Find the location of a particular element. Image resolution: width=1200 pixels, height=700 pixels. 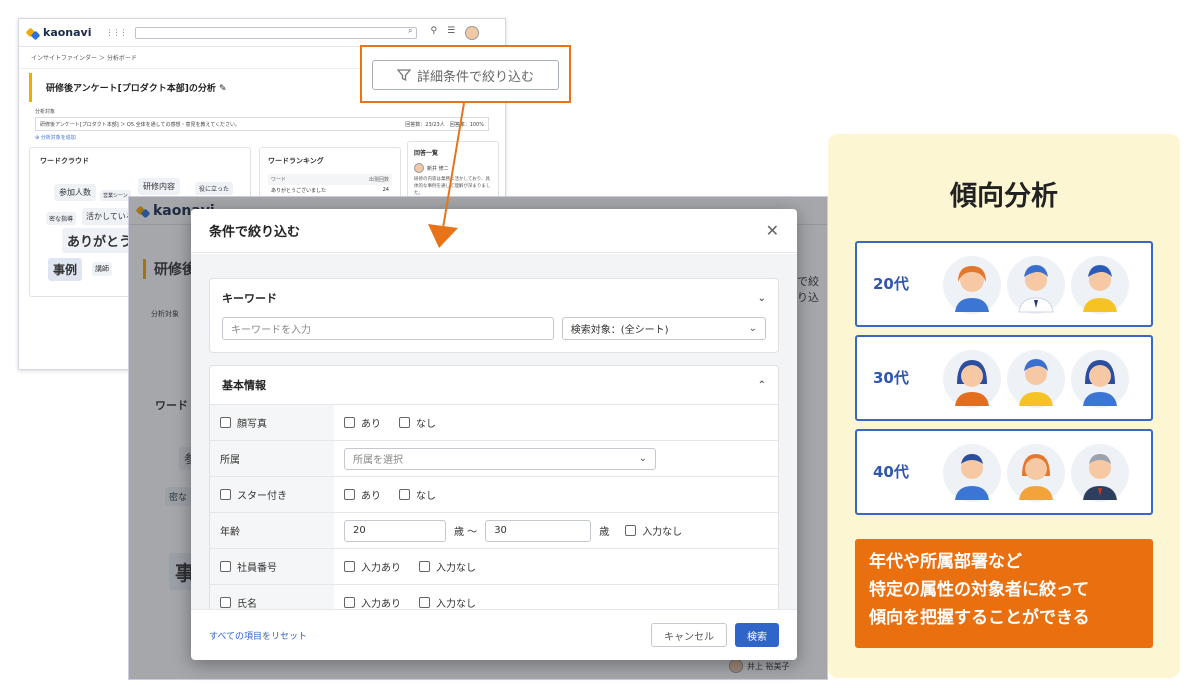

word-tag: 密な指導 is located at coordinates (61, 218).